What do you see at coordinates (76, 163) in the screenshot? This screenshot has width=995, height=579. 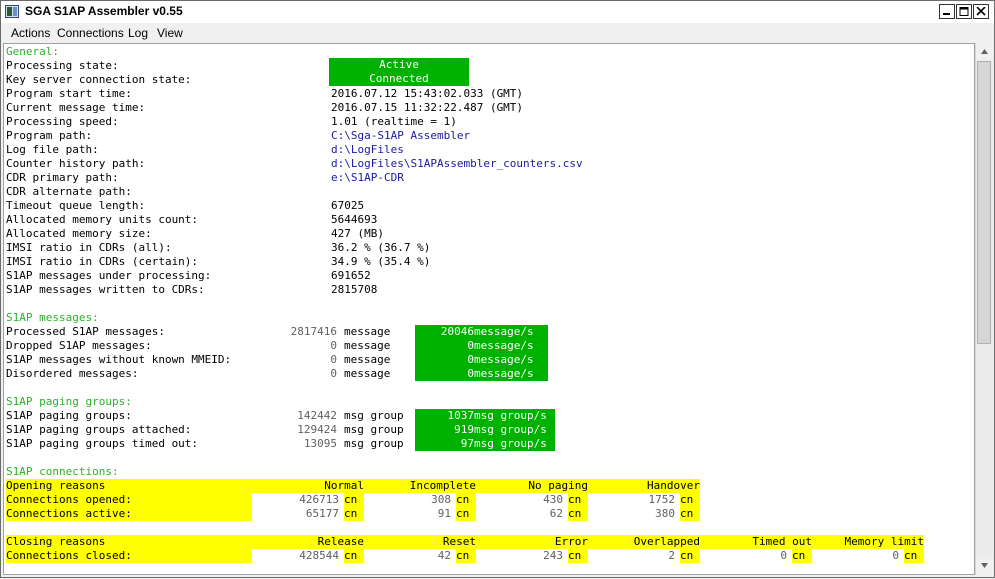 I see `info-label: Counter history path:` at bounding box center [76, 163].